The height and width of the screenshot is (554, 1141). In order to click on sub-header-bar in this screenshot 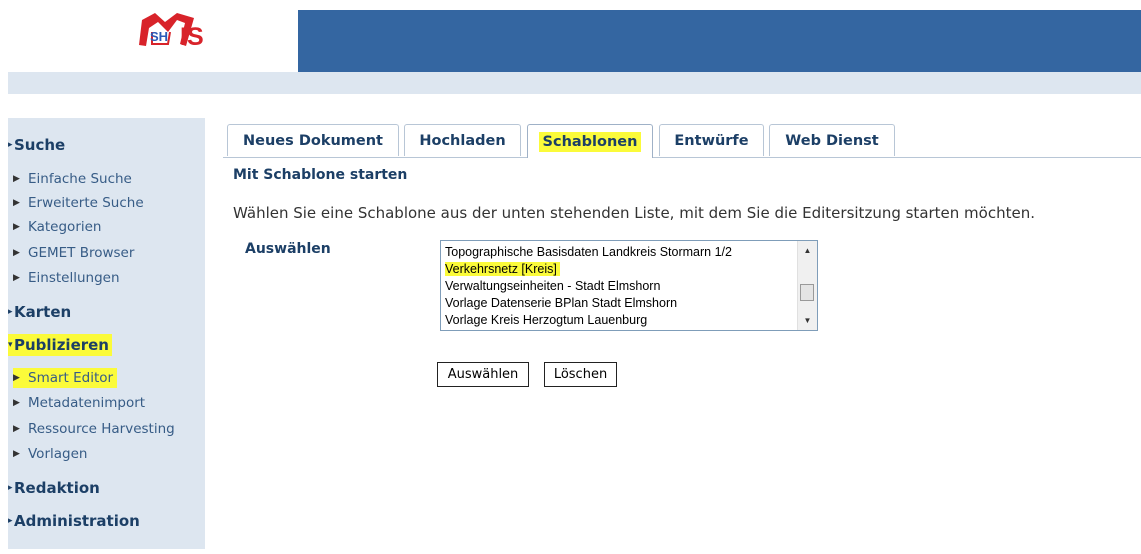, I will do `click(574, 83)`.